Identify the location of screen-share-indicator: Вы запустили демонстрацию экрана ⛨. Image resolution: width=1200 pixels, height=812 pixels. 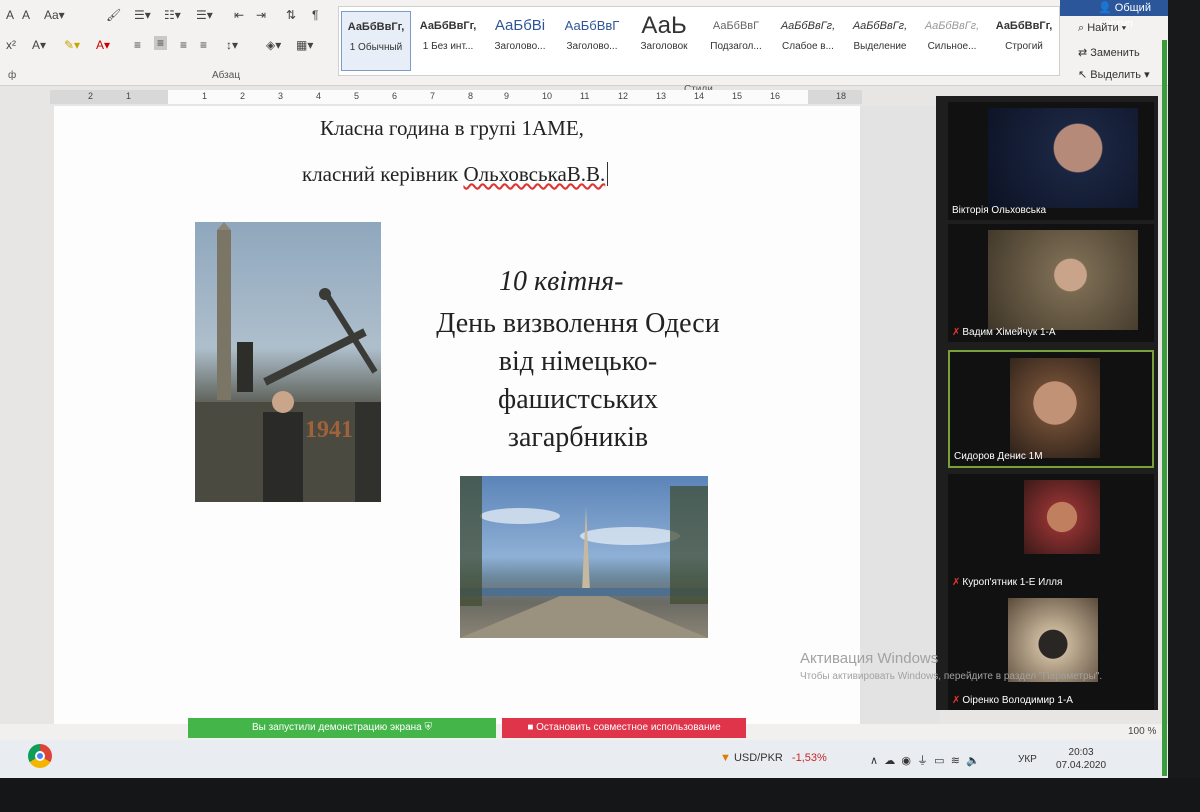
(342, 728).